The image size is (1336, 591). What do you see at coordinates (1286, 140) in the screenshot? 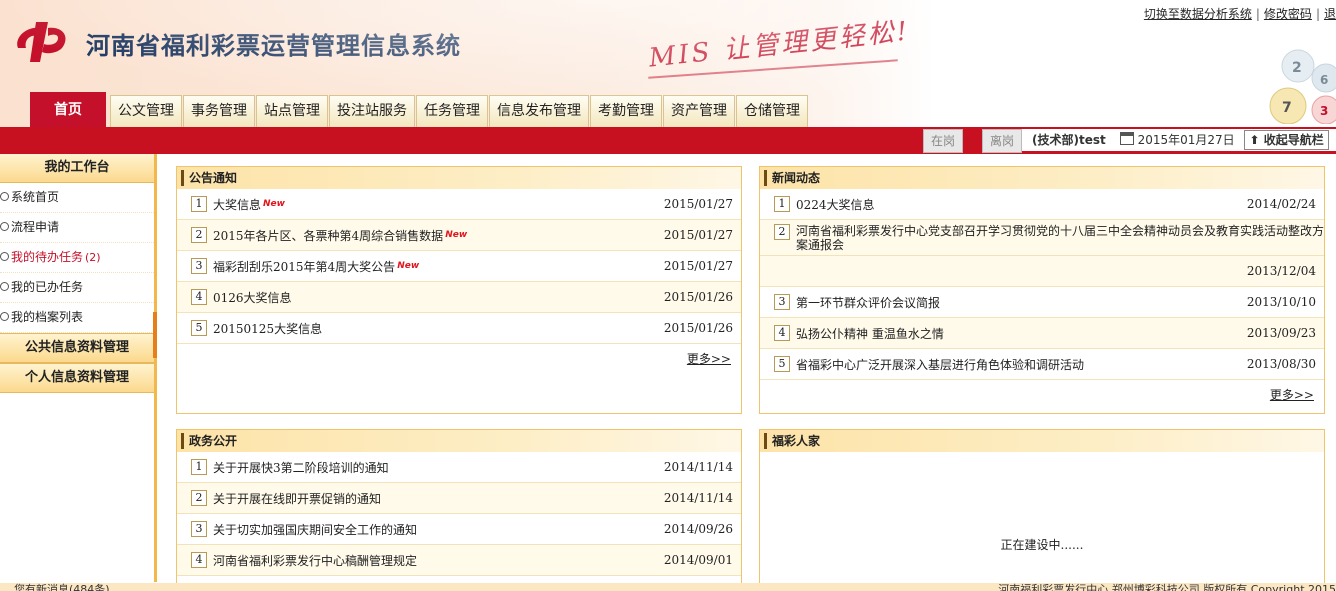
I see `collapse-nav-button: ⬆ 收起导航栏` at bounding box center [1286, 140].